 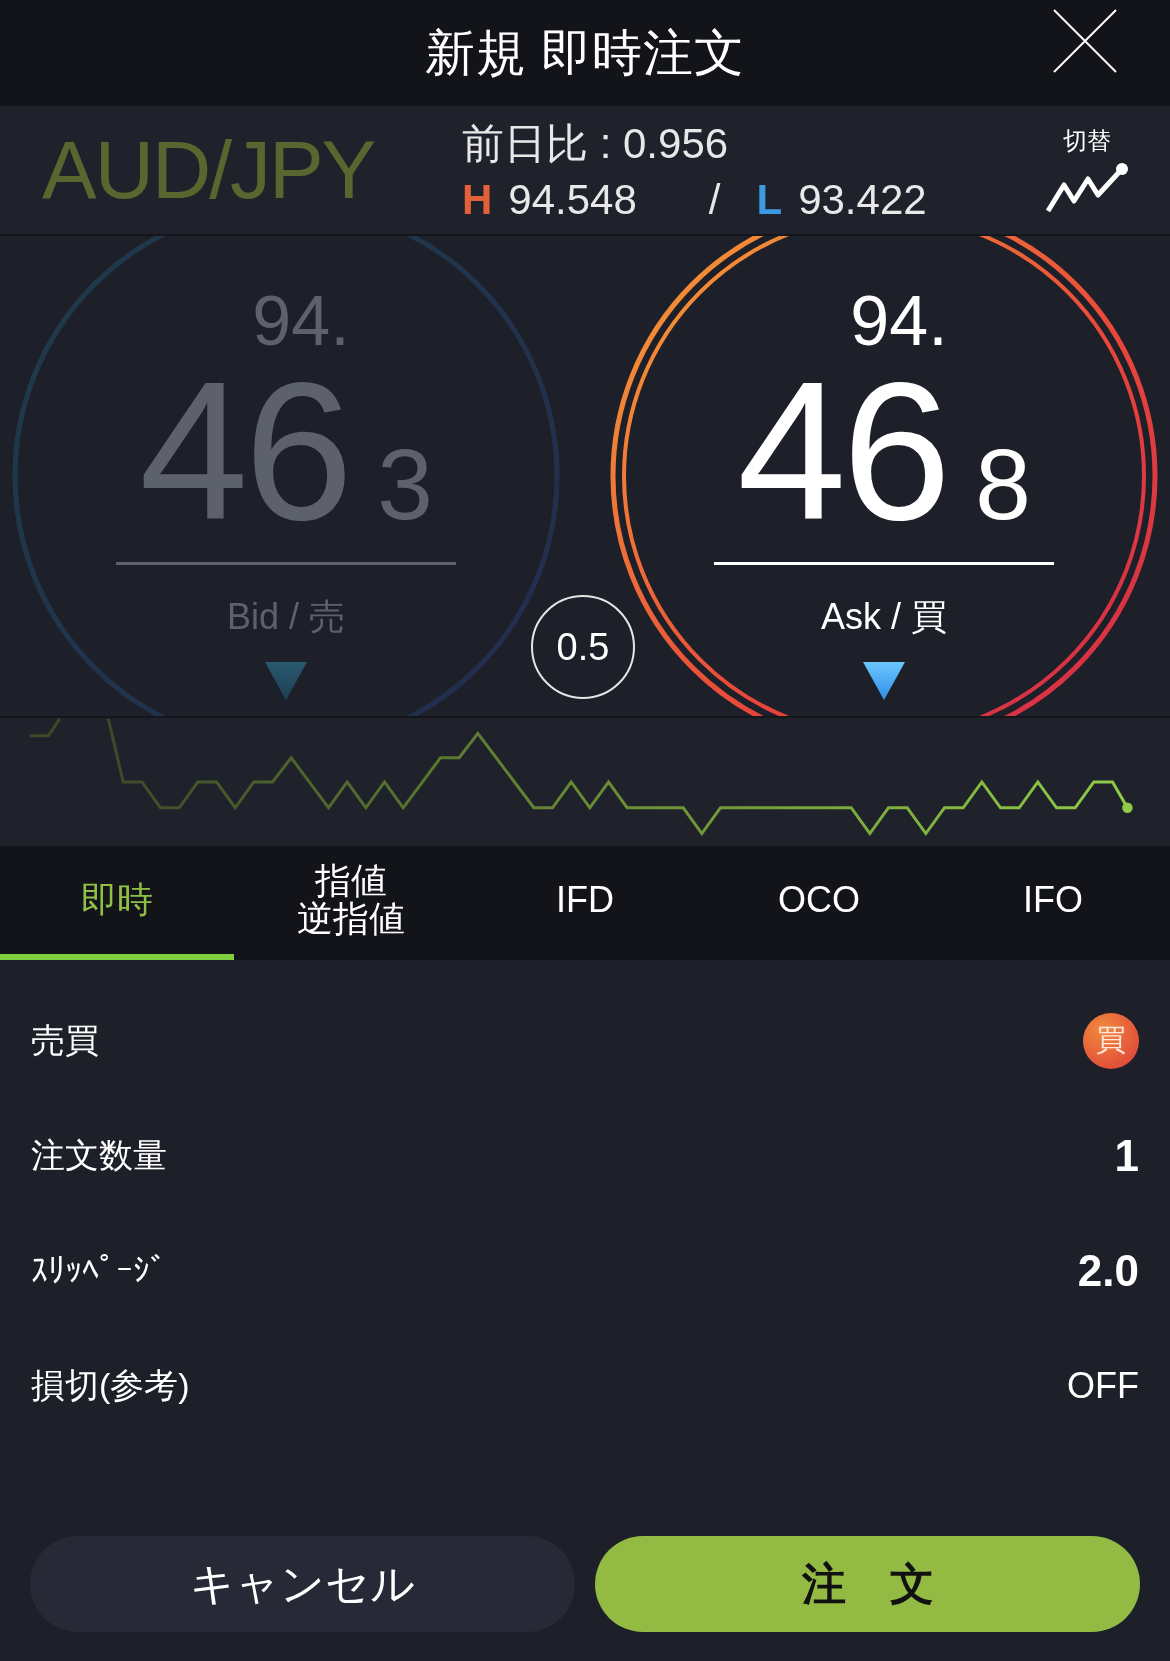 What do you see at coordinates (1087, 170) in the screenshot?
I see `chart-toggle-button: 切替` at bounding box center [1087, 170].